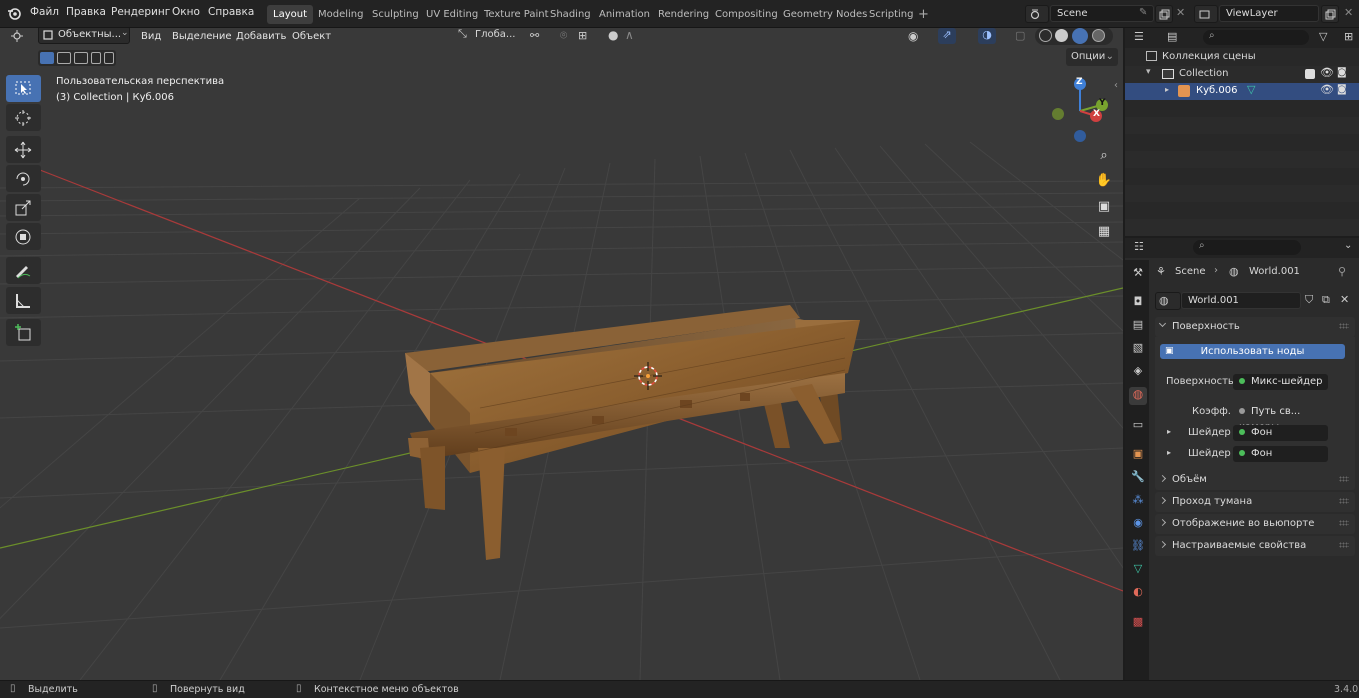 This screenshot has width=1359, height=698. I want to click on outliner-search-input: ⌕, so click(1256, 37).